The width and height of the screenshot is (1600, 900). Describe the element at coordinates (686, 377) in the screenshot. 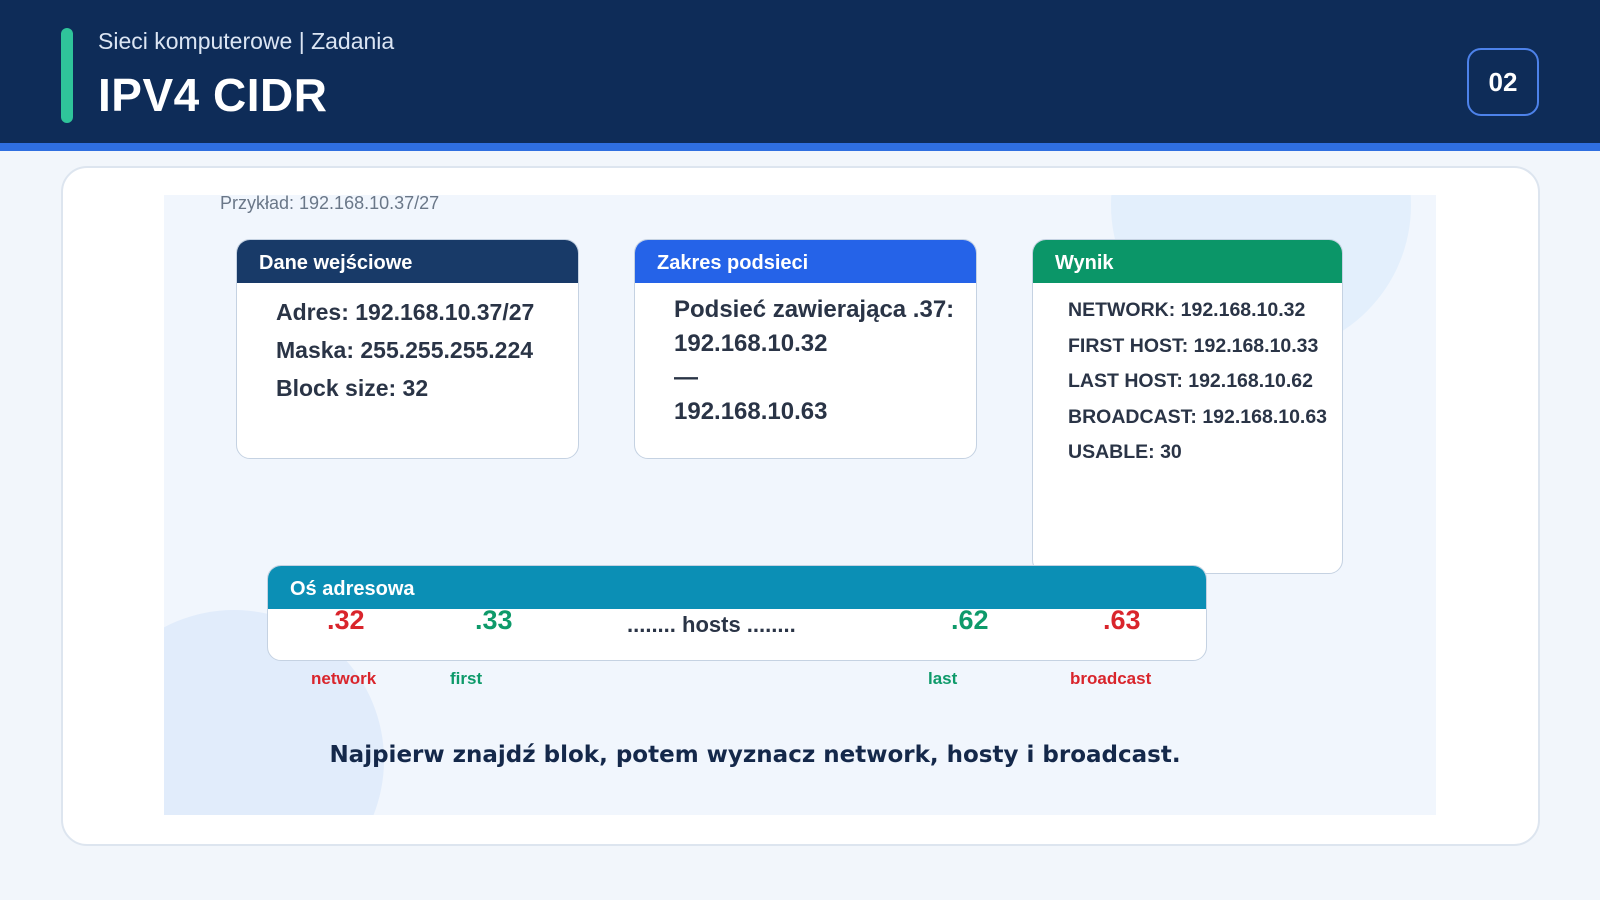

I see `range-line: —` at that location.